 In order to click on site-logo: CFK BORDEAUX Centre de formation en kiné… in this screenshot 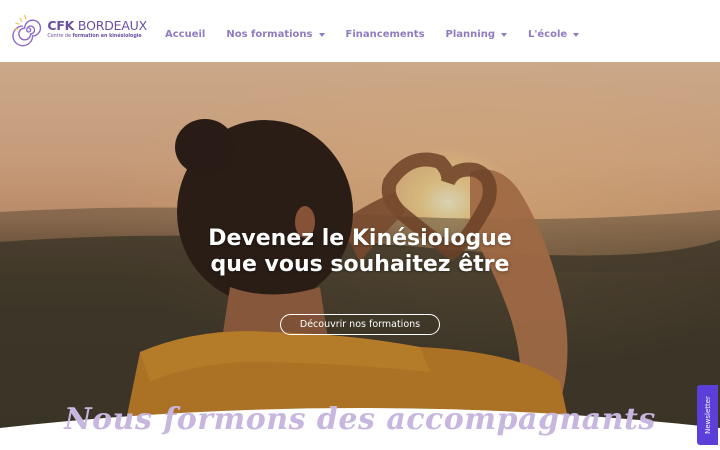, I will do `click(79, 30)`.